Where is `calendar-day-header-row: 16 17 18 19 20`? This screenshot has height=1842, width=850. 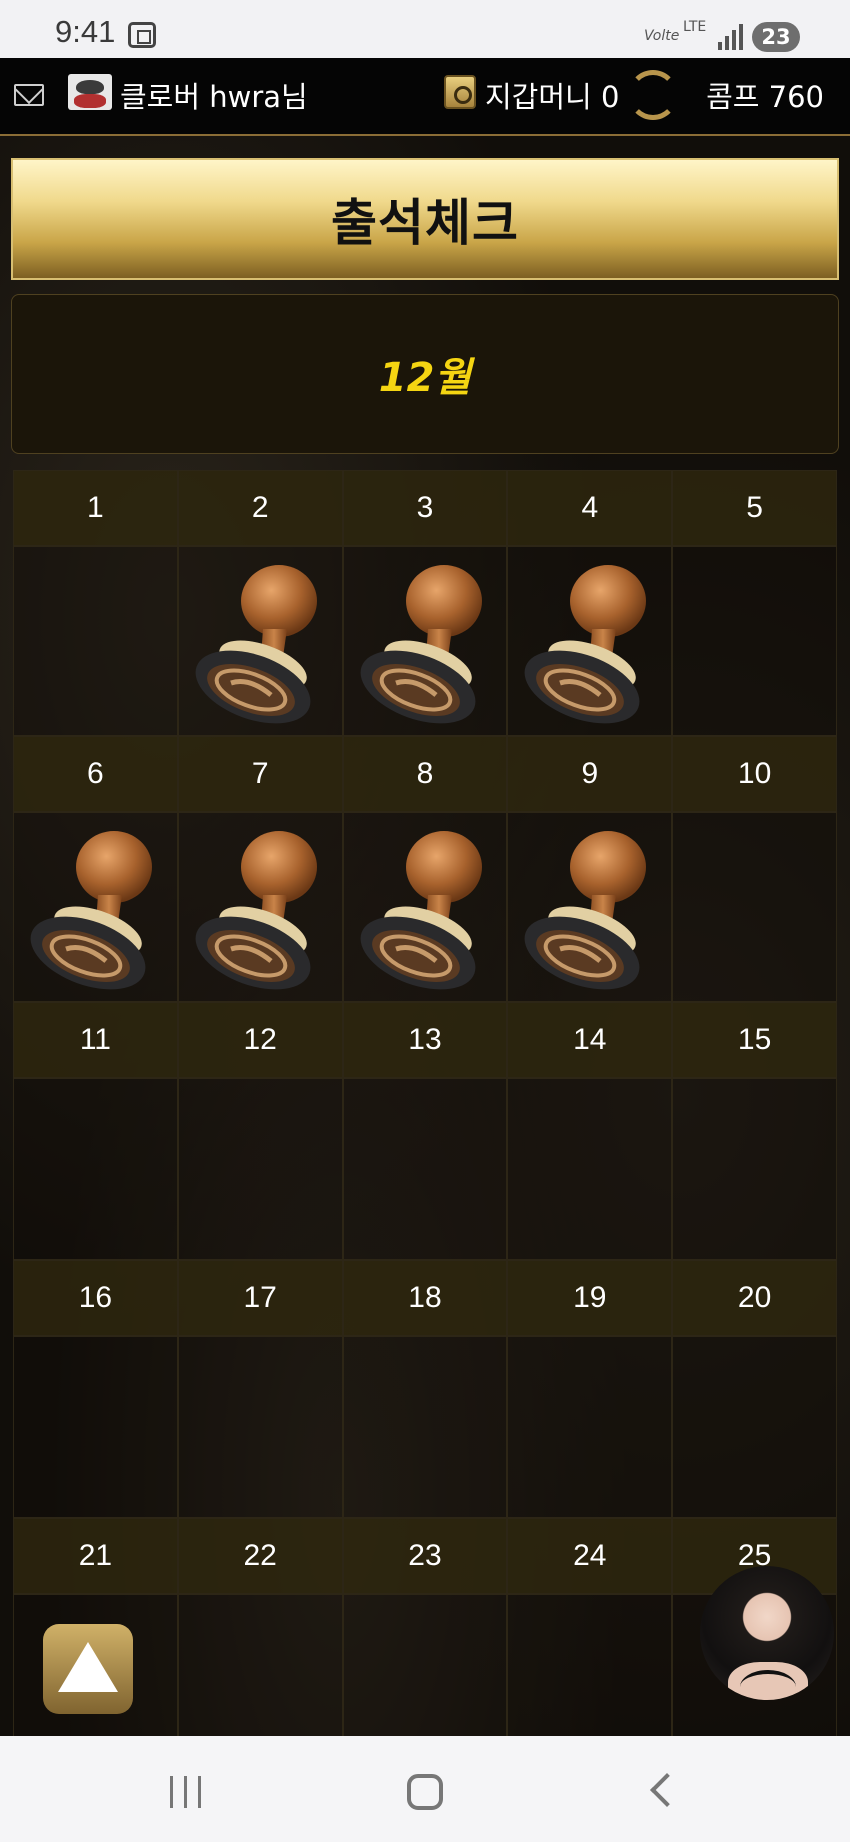 calendar-day-header-row: 16 17 18 19 20 is located at coordinates (425, 1298).